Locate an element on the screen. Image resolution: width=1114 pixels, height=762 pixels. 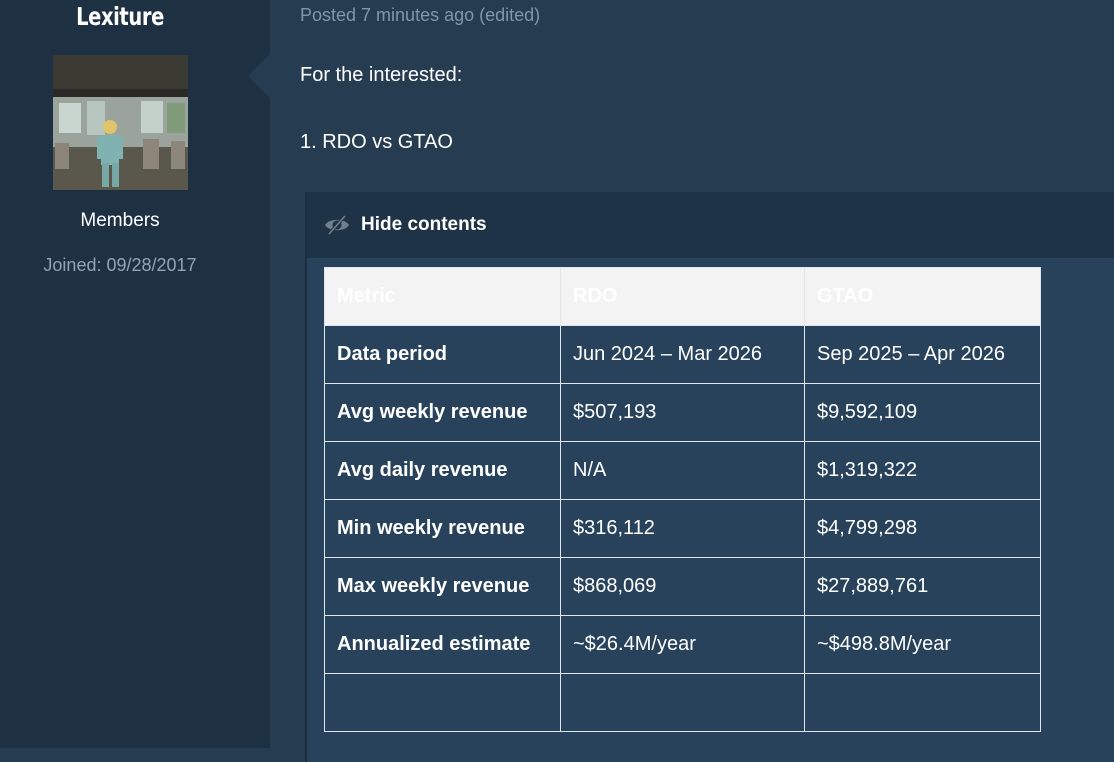
table-row: Avg daily revenue N/A $1,319,322 is located at coordinates (682, 470).